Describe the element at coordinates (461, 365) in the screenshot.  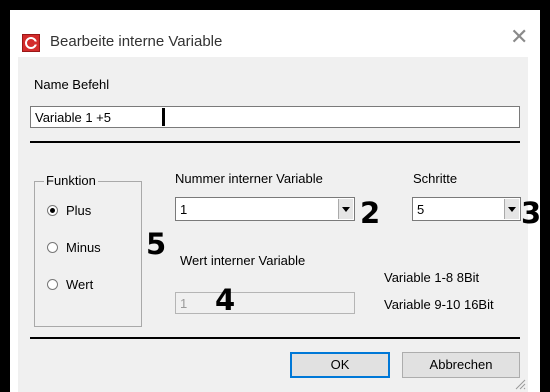
I see `cancel-button: Abbrechen` at that location.